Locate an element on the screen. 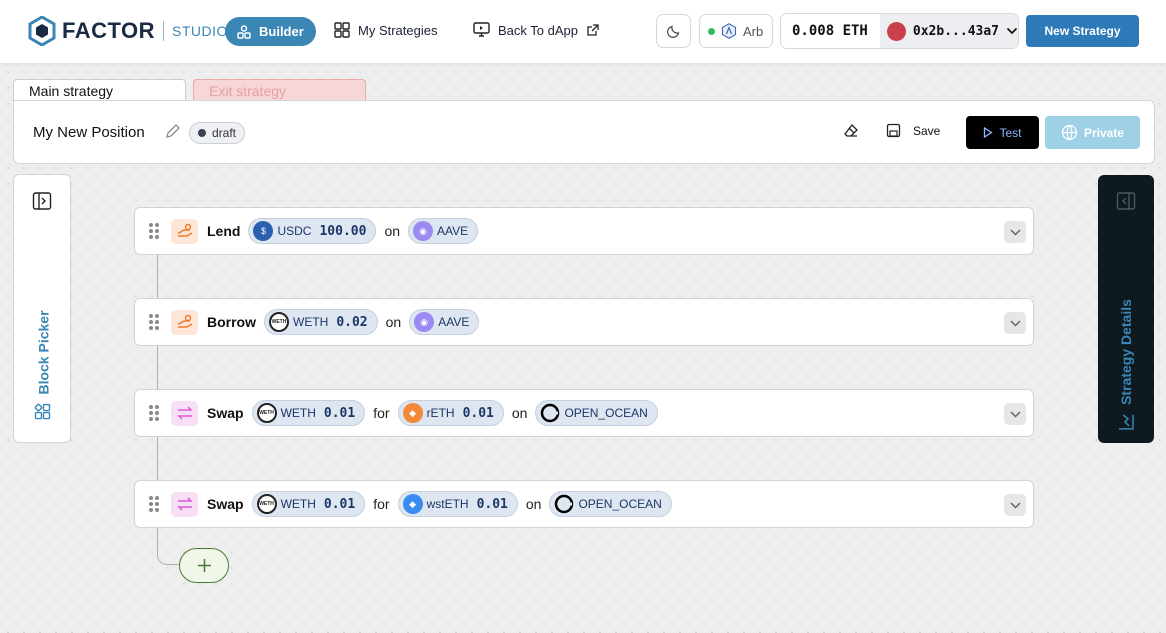 Image resolution: width=1166 pixels, height=633 pixels. weth-icon: WETH is located at coordinates (279, 322).